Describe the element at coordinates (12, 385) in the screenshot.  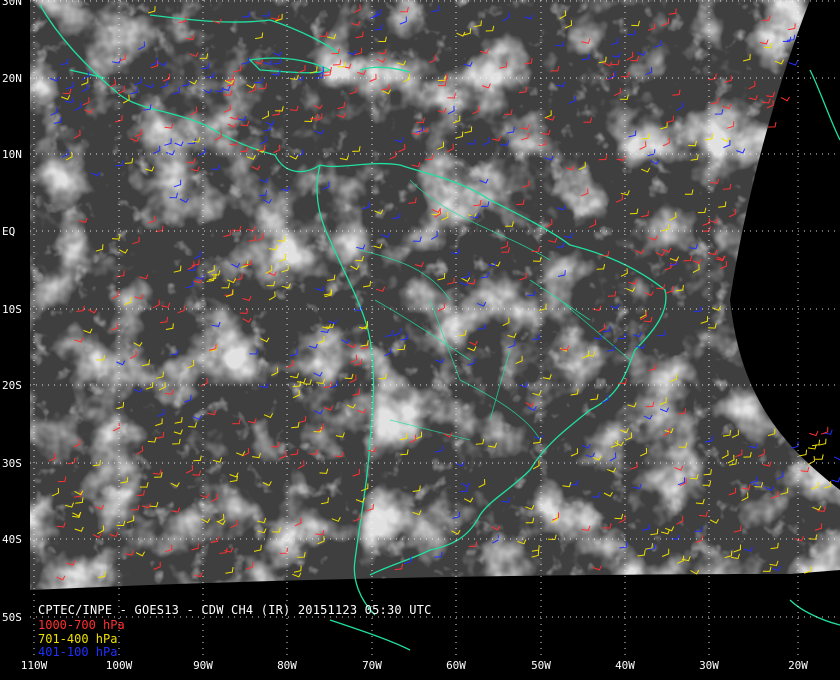
I see `lat-label: 20S` at that location.